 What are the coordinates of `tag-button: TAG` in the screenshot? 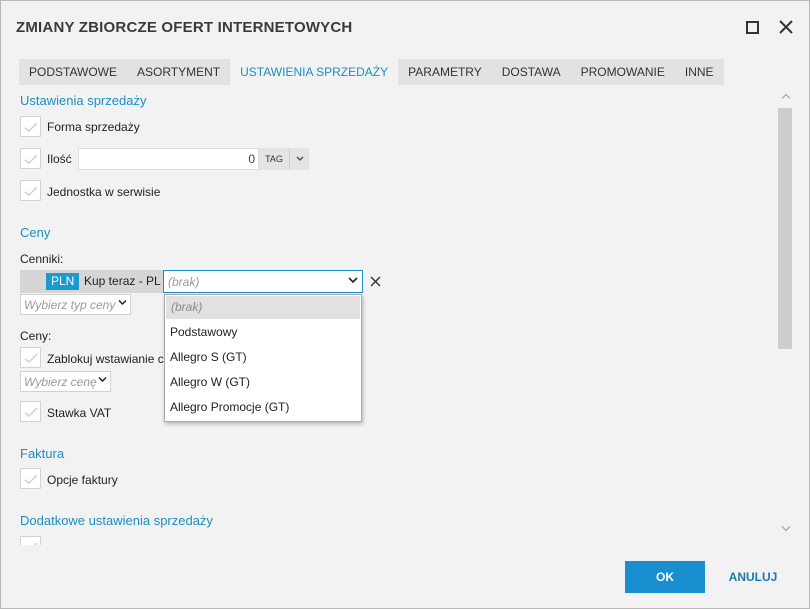 It's located at (274, 159).